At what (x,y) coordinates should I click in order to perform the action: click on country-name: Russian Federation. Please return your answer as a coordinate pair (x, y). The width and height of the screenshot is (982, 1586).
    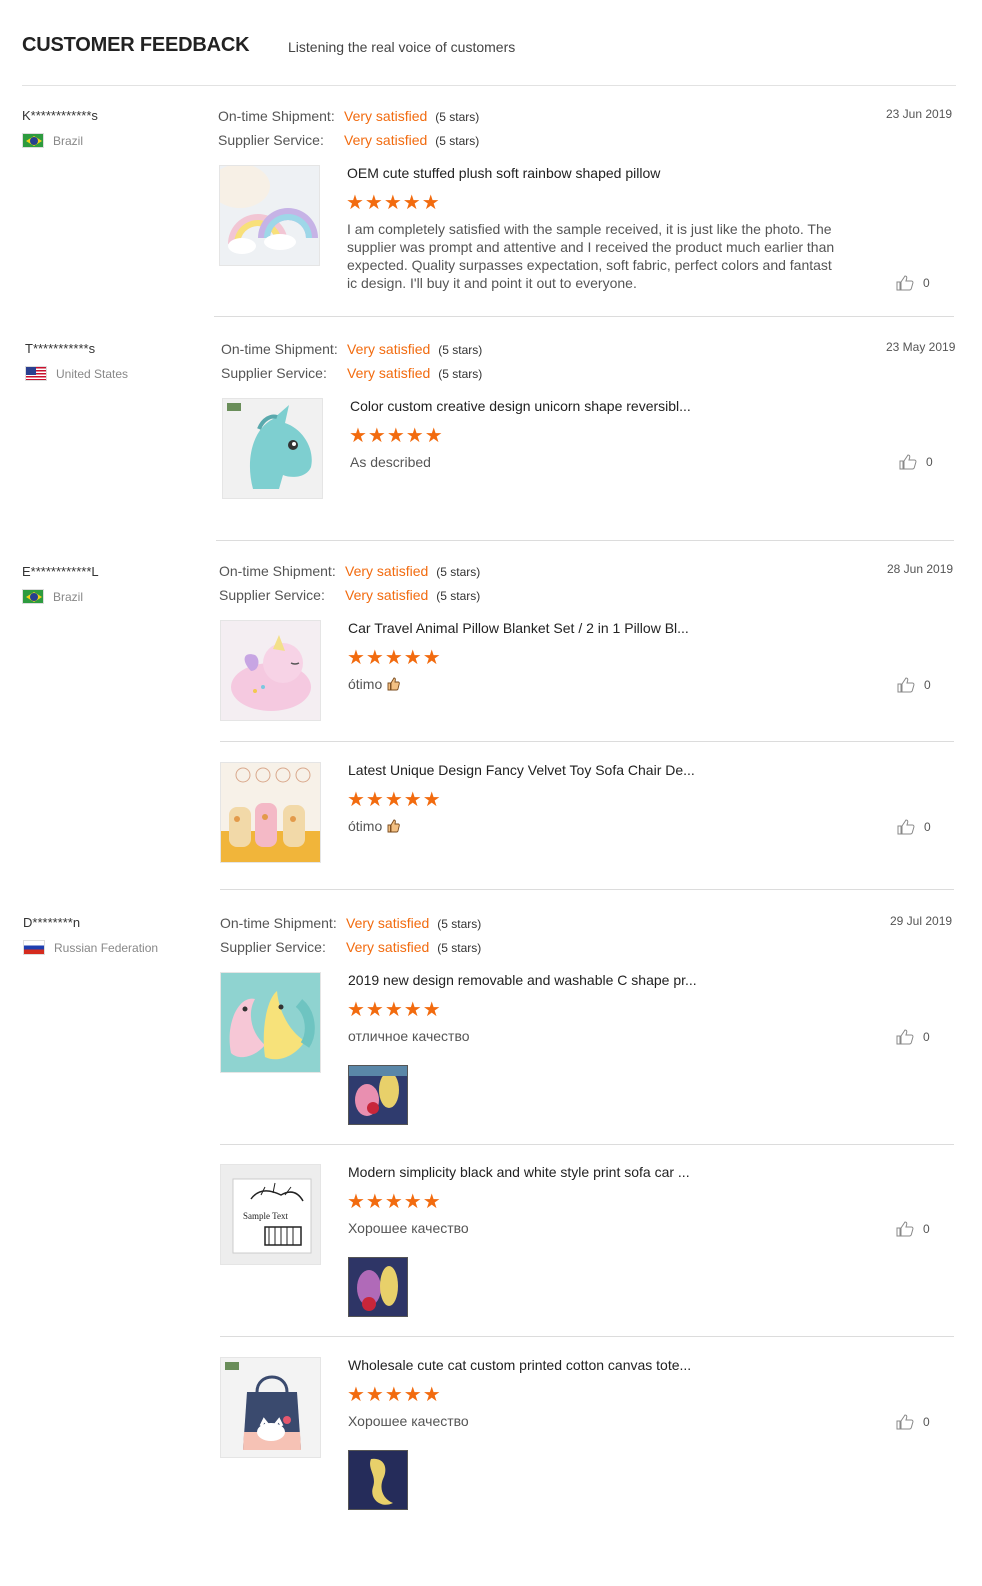
    Looking at the image, I should click on (106, 947).